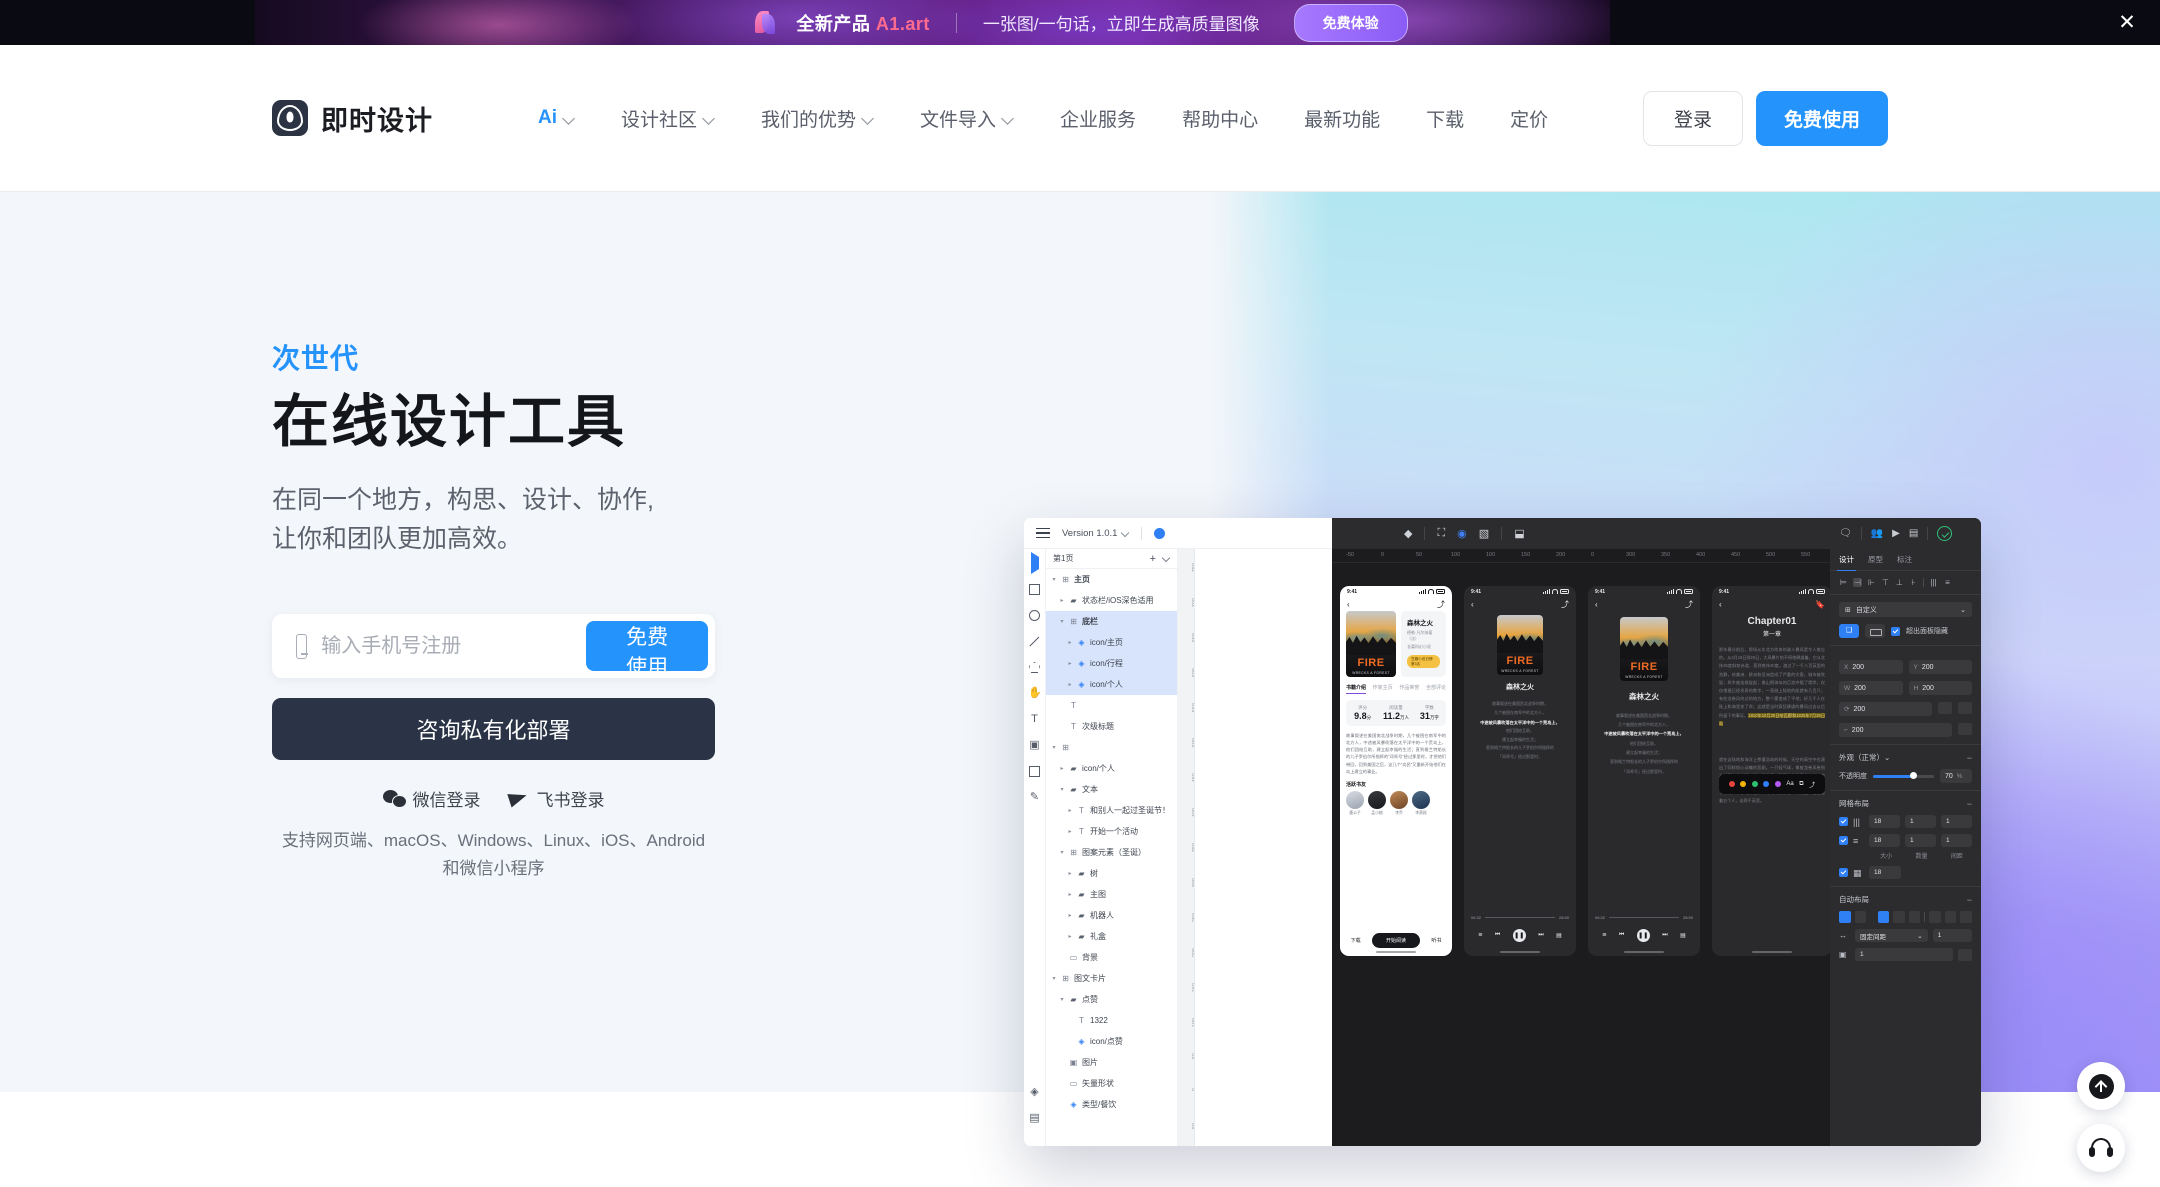 This screenshot has width=2160, height=1187. Describe the element at coordinates (1766, 784) in the screenshot. I see `highlight-color-blue` at that location.